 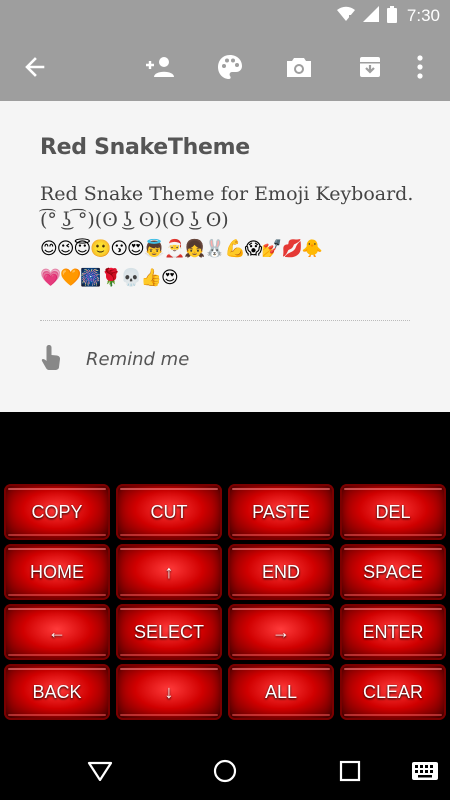 What do you see at coordinates (57, 632) in the screenshot?
I see `key-arrow-left: ←` at bounding box center [57, 632].